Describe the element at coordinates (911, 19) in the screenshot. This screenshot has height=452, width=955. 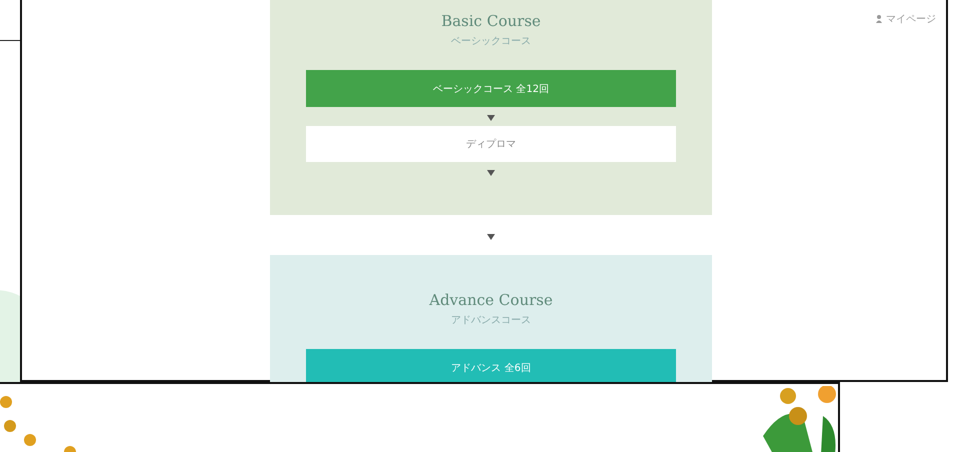
I see `mypage-link: マイページ` at that location.